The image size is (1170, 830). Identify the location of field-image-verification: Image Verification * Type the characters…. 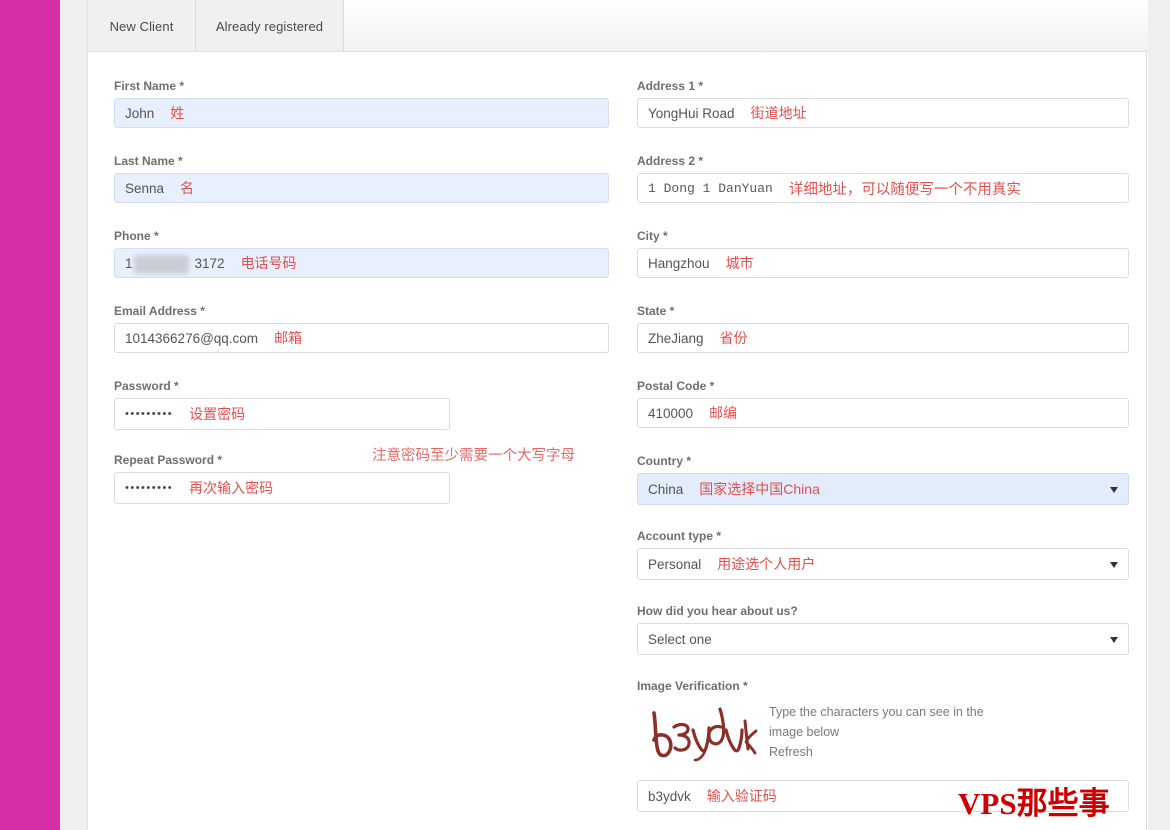
(883, 745).